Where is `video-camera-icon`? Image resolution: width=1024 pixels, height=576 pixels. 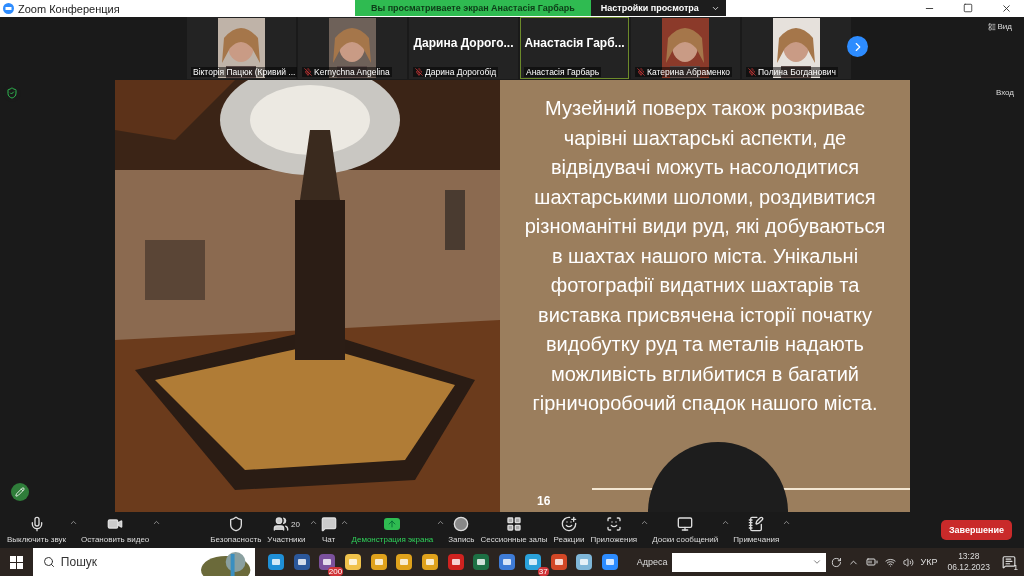
video-camera-icon is located at coordinates (115, 524).